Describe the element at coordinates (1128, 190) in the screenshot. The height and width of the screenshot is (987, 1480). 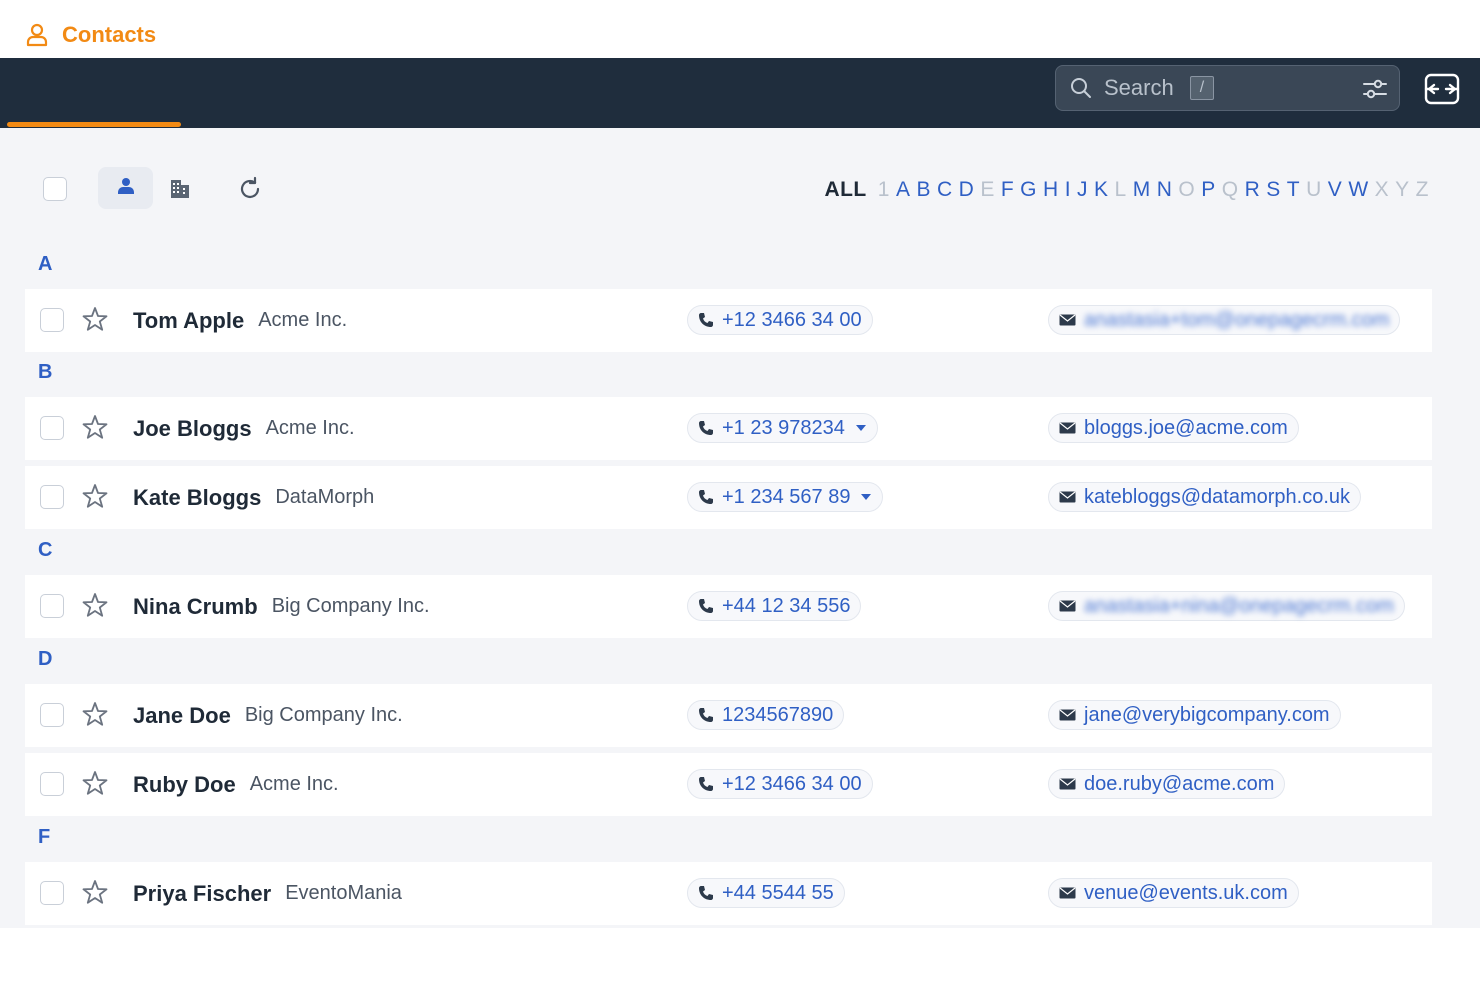
I see `alphabet-filter: ALL 1ABCDEFGHIJKLMNOPQRSTUVWXYZ` at that location.